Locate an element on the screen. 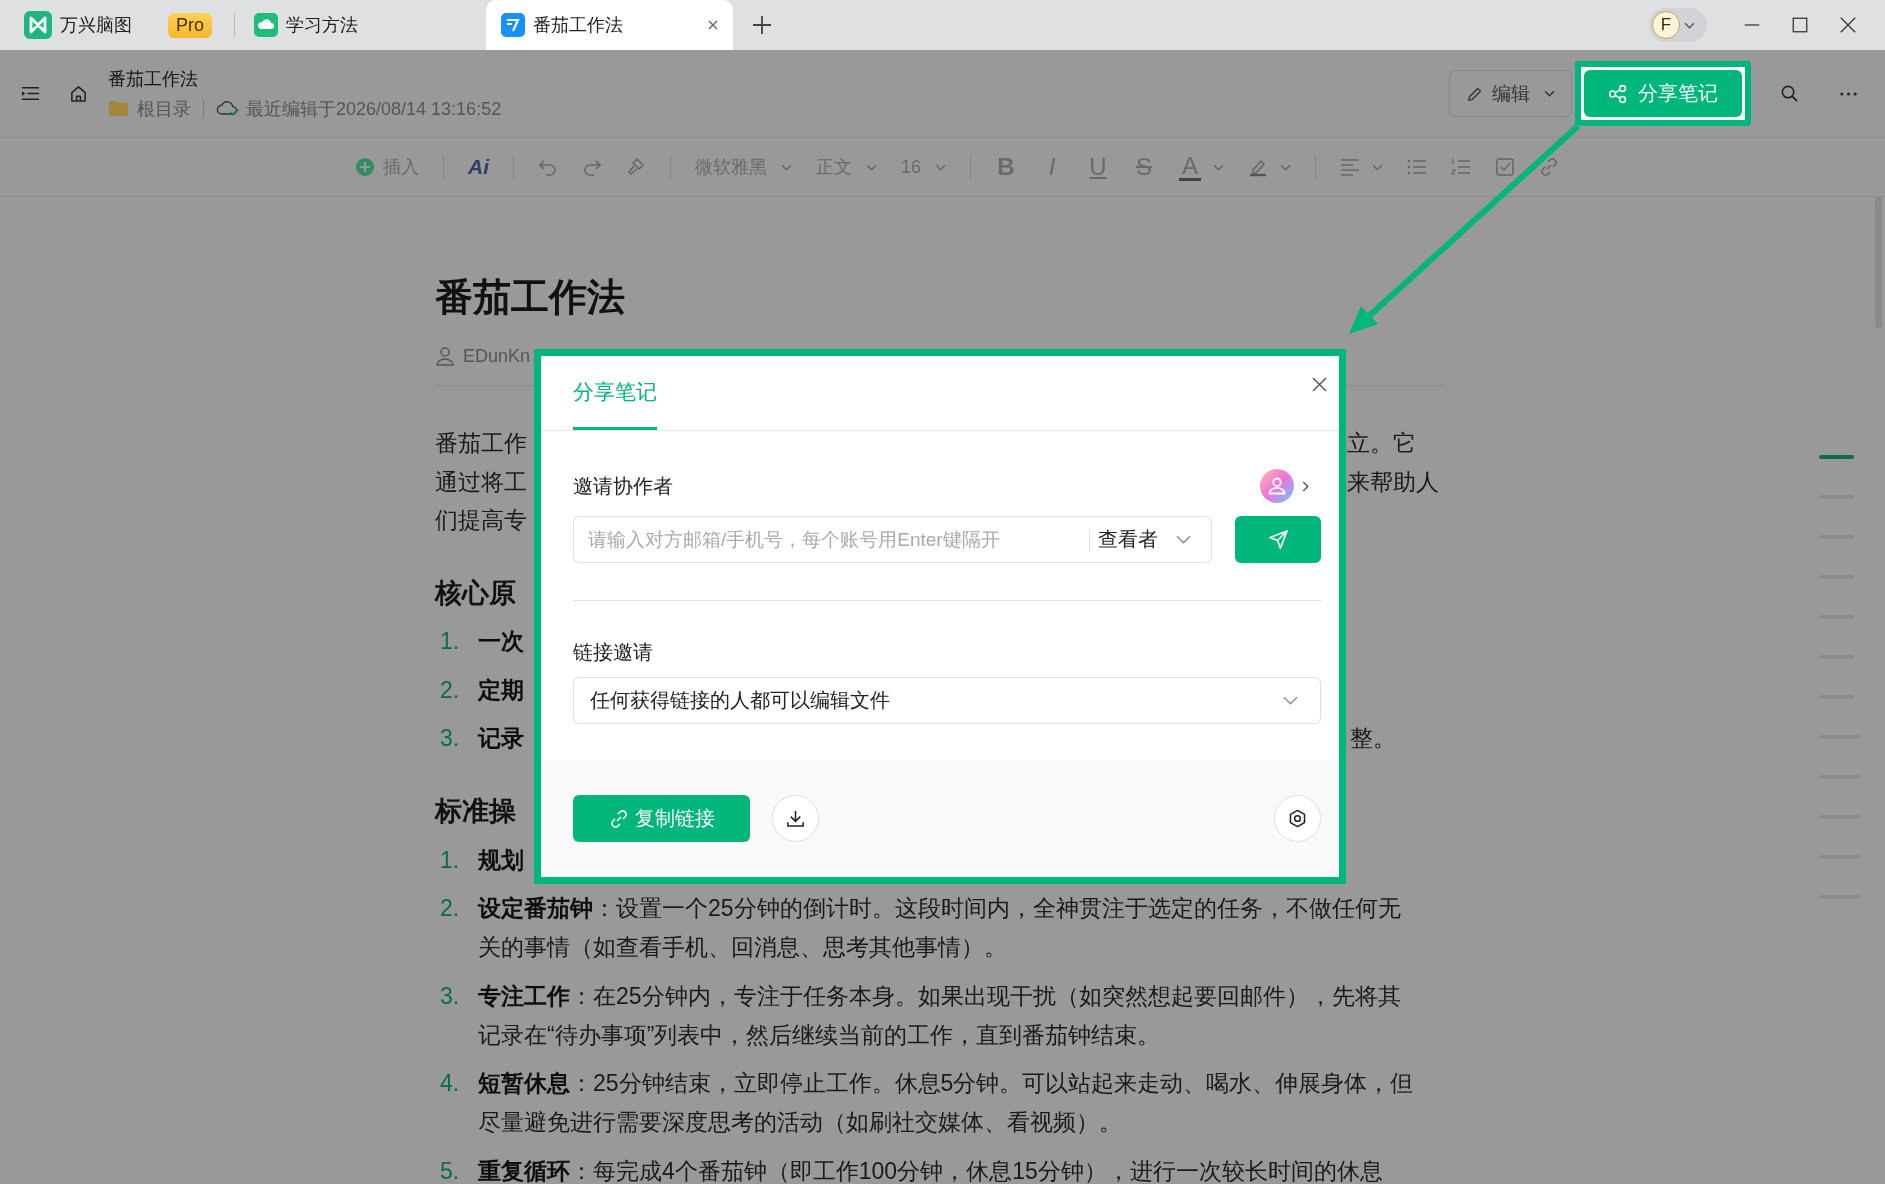  section-heading: 标准操 is located at coordinates (475, 811).